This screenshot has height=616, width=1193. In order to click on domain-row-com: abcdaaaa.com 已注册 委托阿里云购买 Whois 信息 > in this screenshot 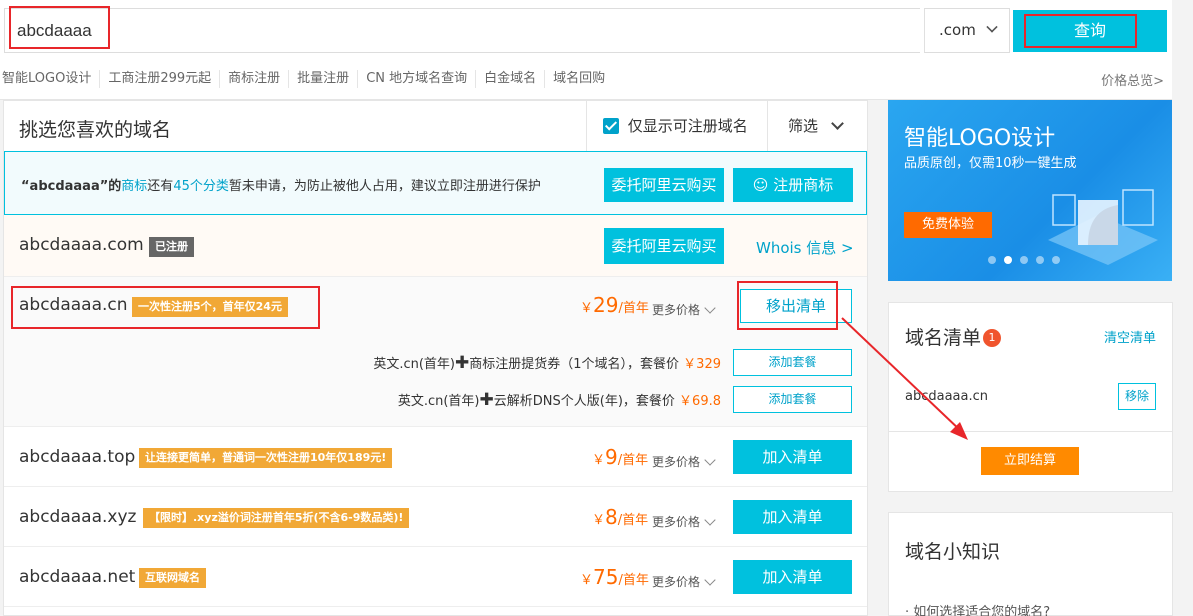, I will do `click(435, 246)`.